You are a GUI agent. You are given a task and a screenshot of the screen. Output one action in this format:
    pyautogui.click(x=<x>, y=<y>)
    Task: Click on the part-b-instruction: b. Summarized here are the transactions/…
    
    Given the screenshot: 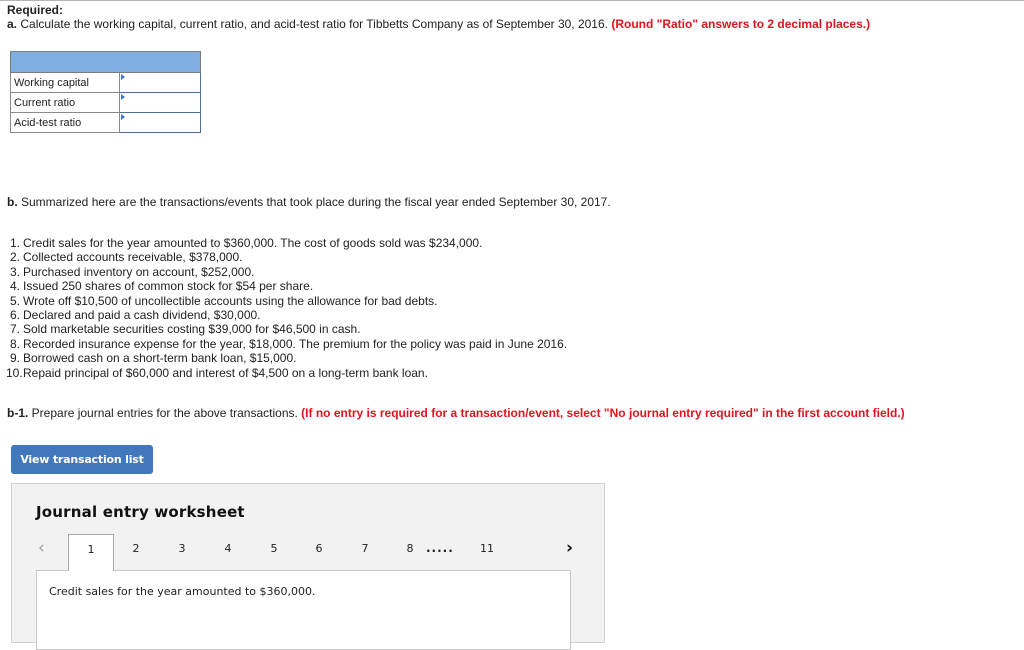 What is the action you would take?
    pyautogui.click(x=309, y=202)
    